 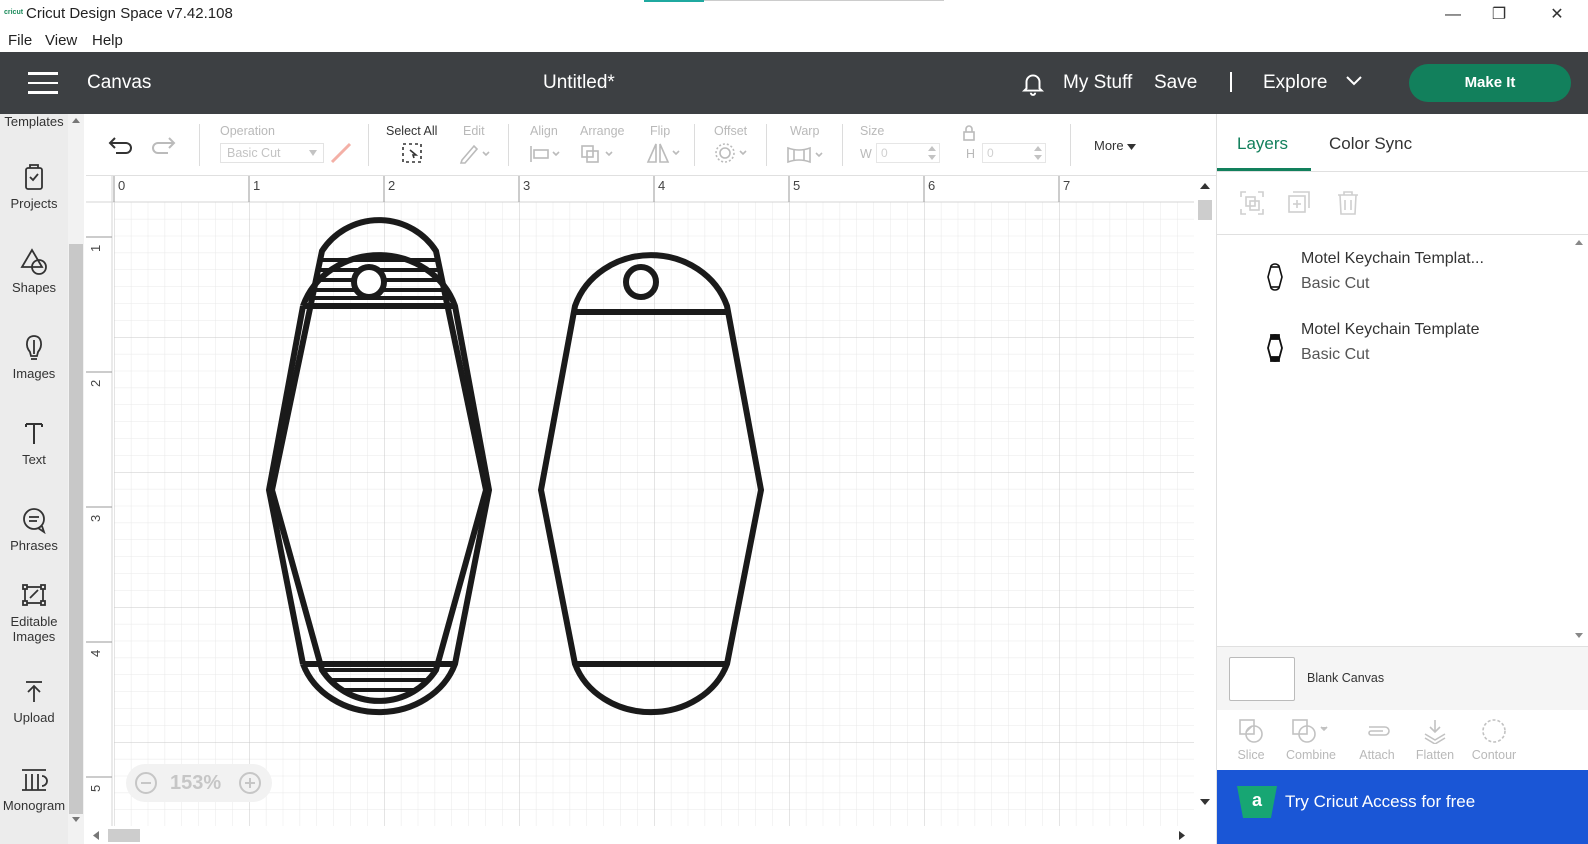 I want to click on edit-label: Edit, so click(x=474, y=131).